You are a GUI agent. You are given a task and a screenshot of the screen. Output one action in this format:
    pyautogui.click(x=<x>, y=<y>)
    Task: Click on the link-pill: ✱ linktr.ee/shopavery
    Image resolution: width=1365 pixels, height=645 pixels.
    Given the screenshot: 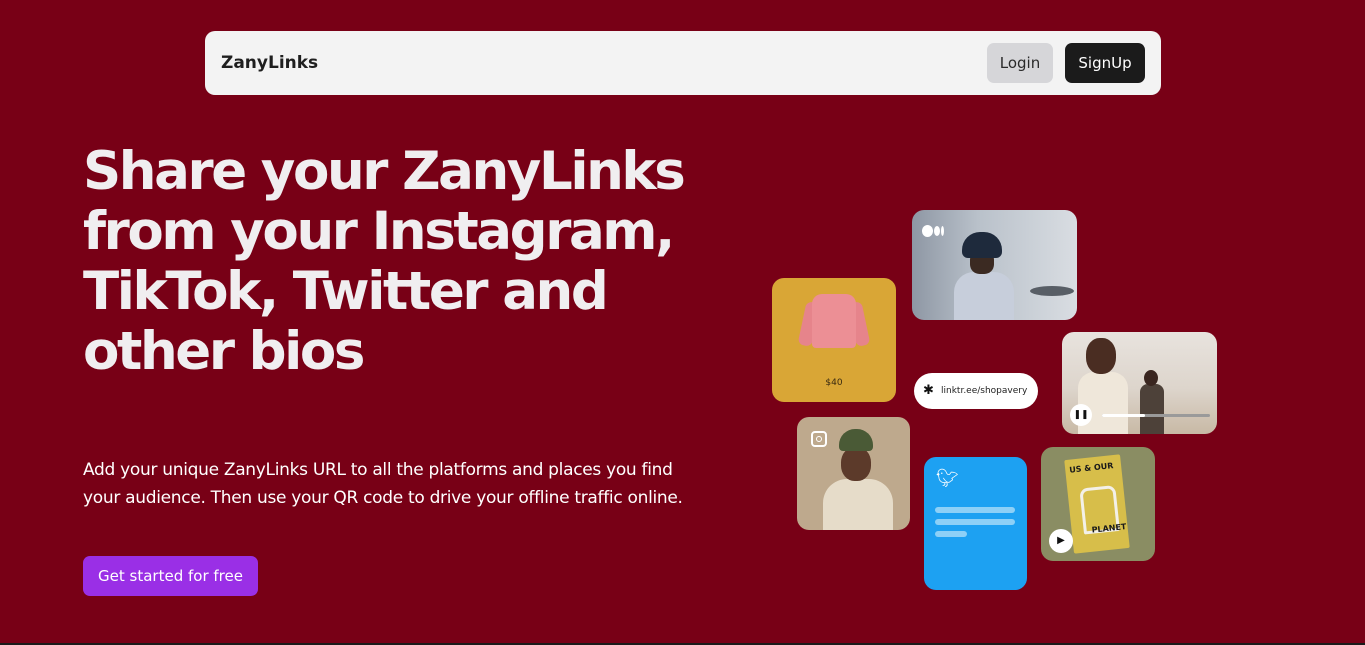 What is the action you would take?
    pyautogui.click(x=976, y=391)
    